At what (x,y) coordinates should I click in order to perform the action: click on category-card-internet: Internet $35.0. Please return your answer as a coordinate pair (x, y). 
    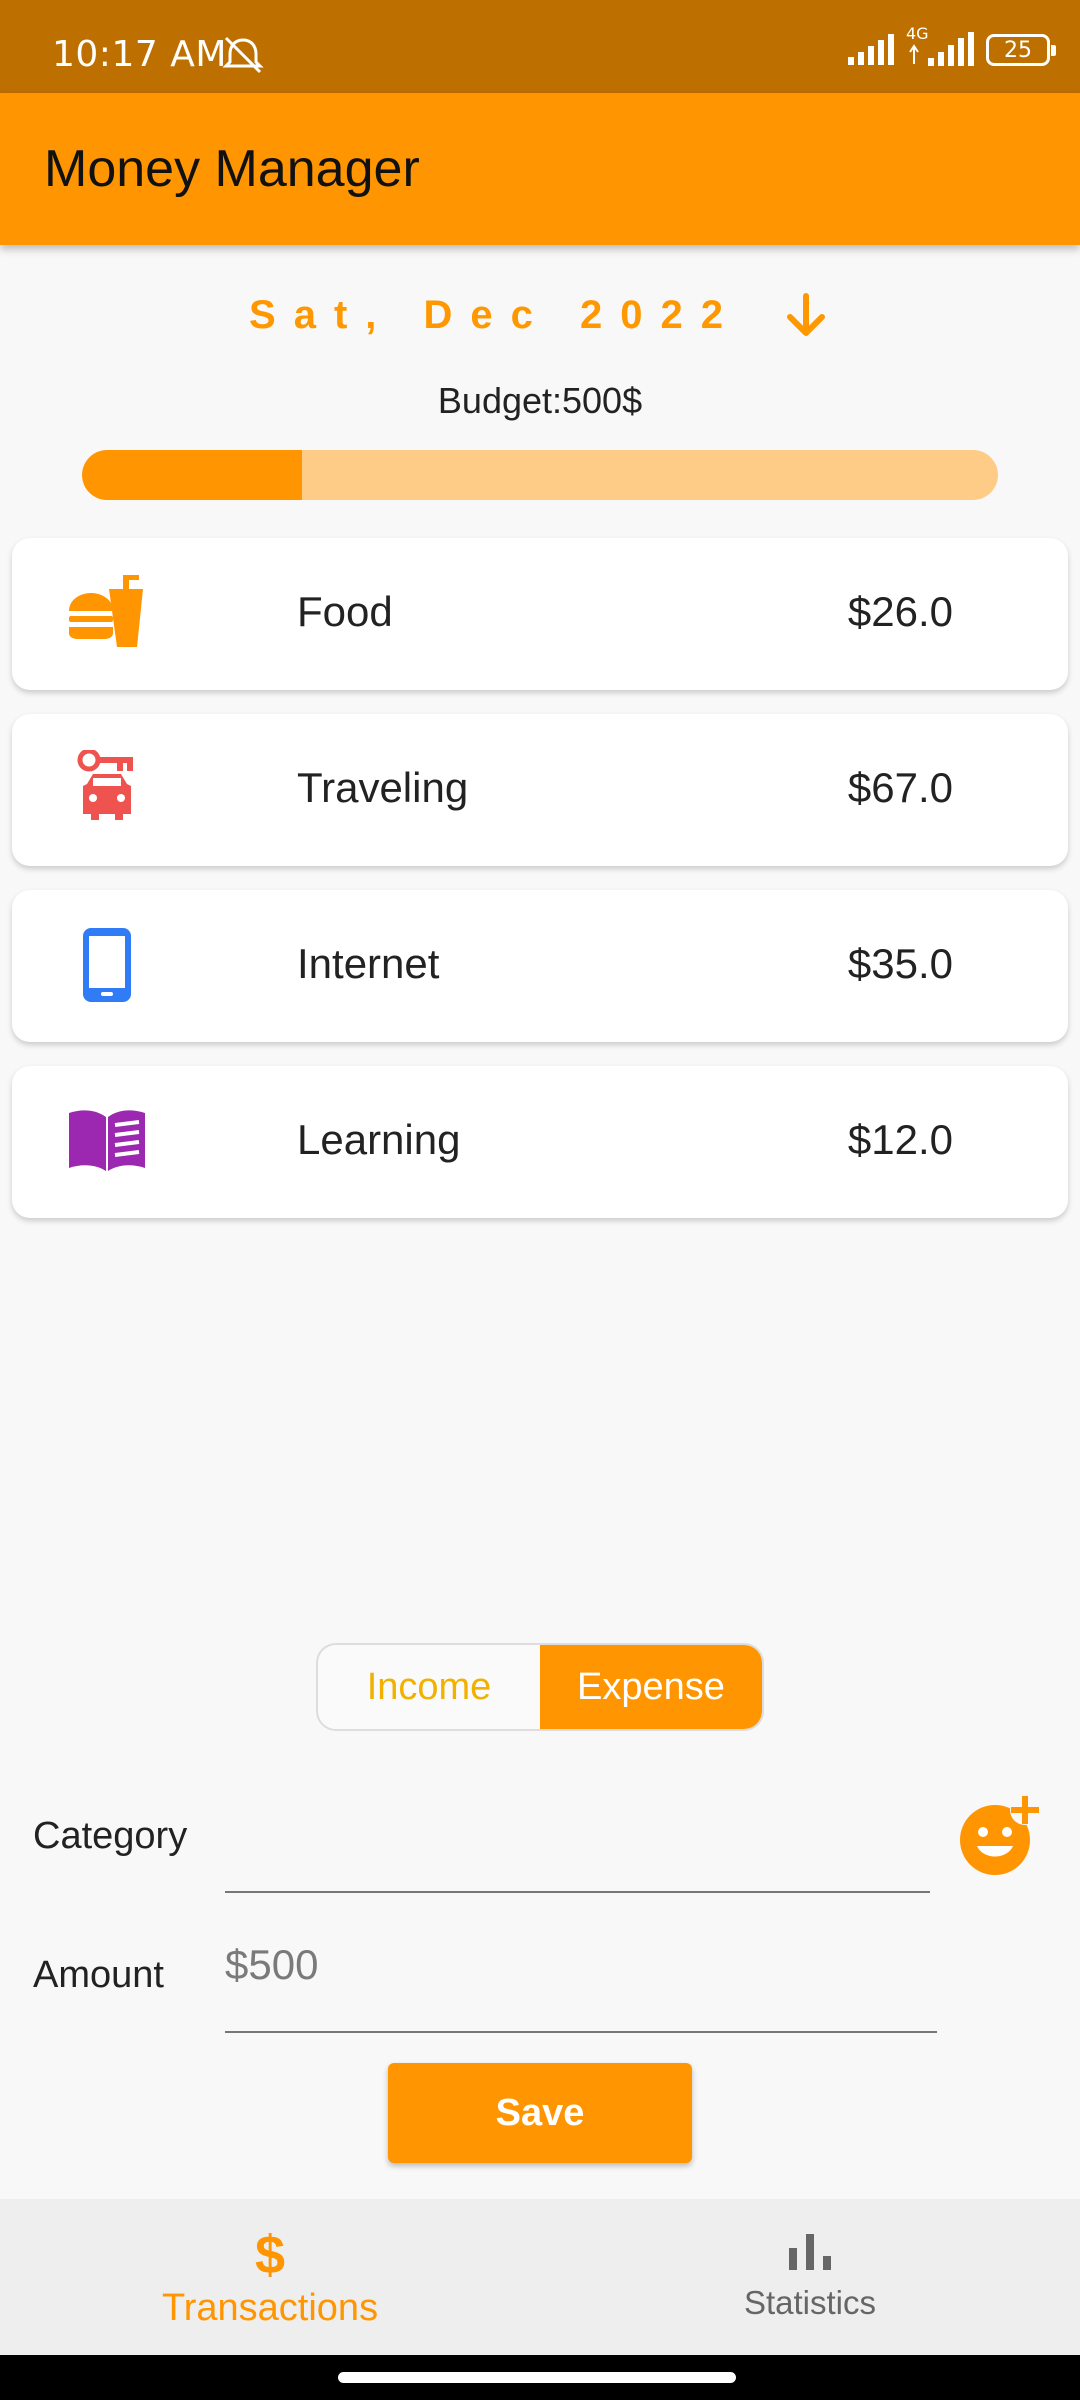
    Looking at the image, I should click on (540, 966).